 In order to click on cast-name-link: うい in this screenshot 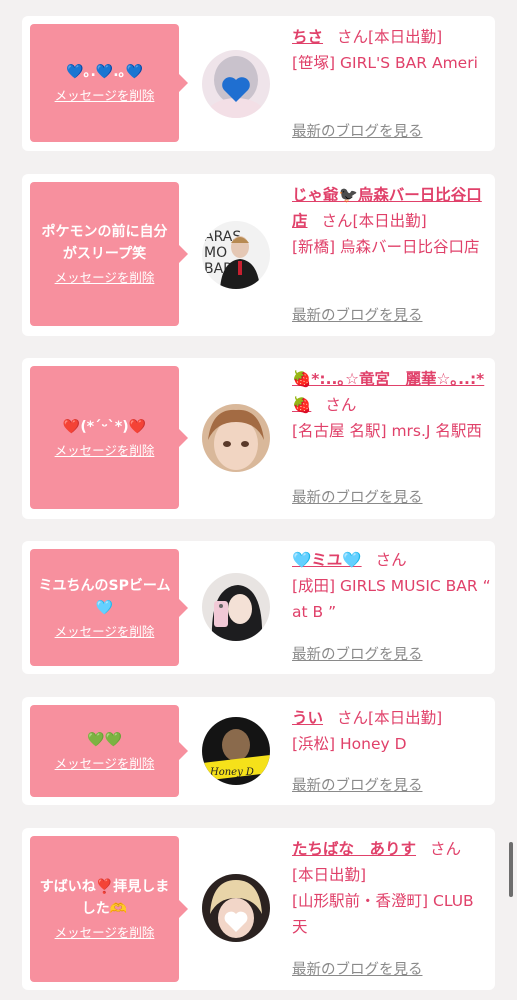, I will do `click(307, 718)`.